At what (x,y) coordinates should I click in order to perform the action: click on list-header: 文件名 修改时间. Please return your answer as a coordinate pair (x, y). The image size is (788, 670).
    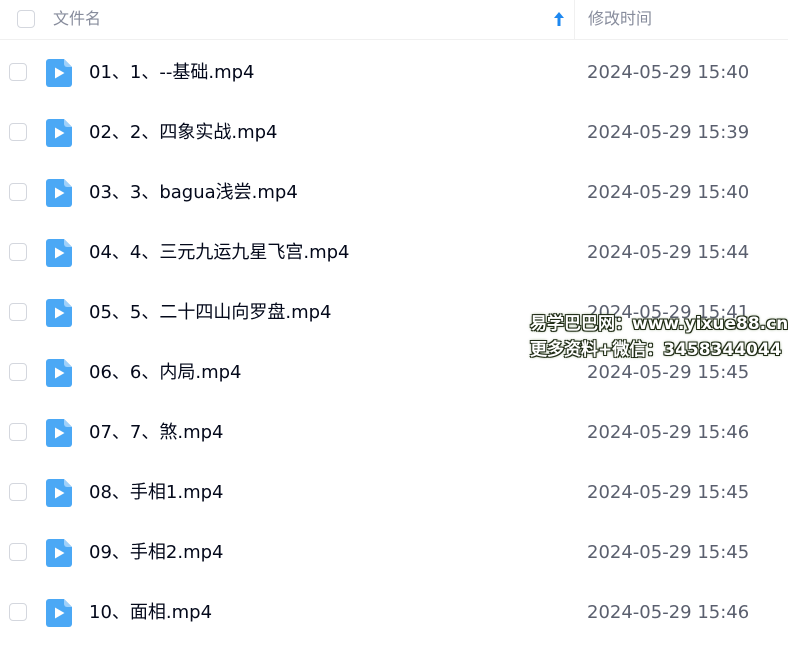
    Looking at the image, I should click on (394, 20).